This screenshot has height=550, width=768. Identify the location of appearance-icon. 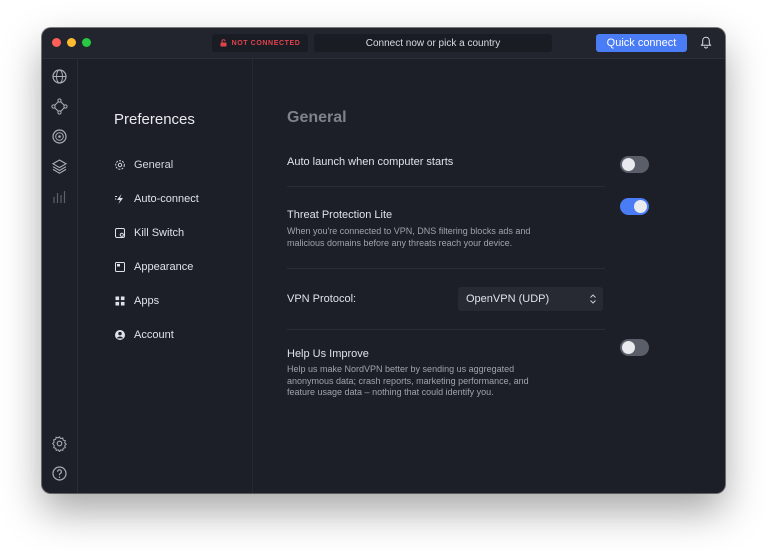
(120, 267).